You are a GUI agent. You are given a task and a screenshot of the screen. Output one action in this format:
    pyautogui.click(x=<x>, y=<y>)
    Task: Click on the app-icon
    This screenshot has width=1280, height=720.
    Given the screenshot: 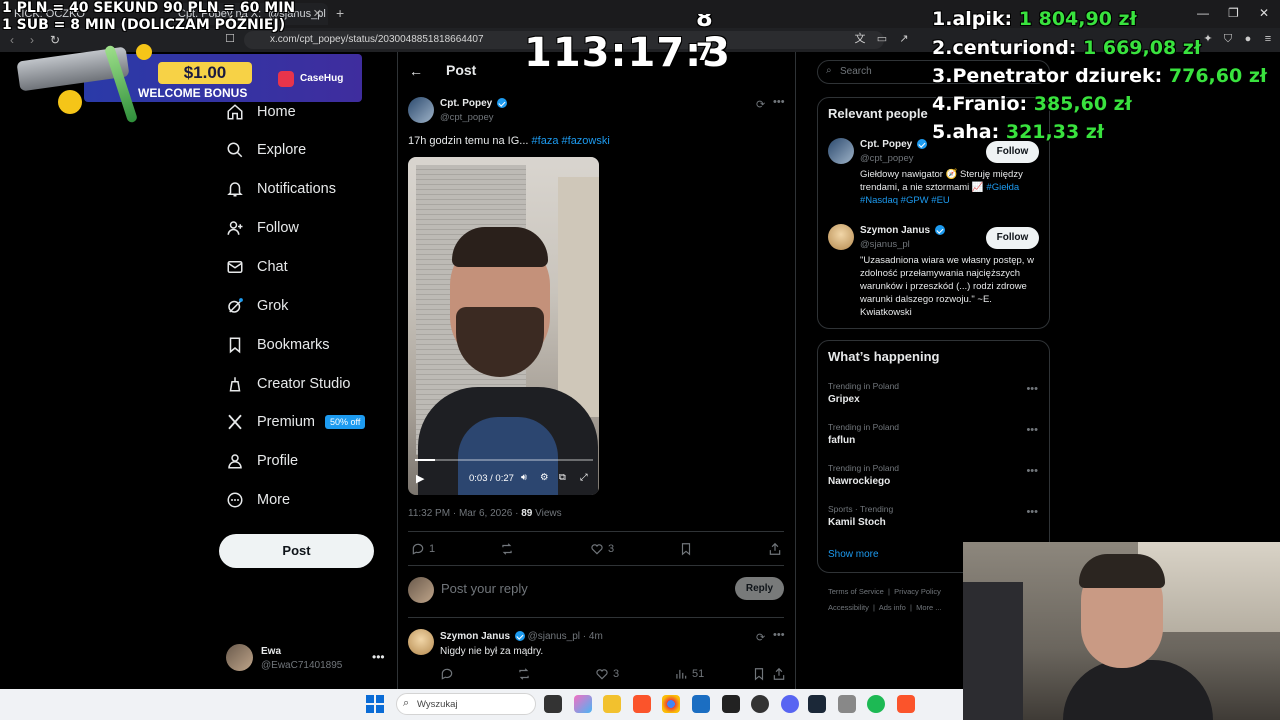 What is the action you would take?
    pyautogui.click(x=731, y=704)
    